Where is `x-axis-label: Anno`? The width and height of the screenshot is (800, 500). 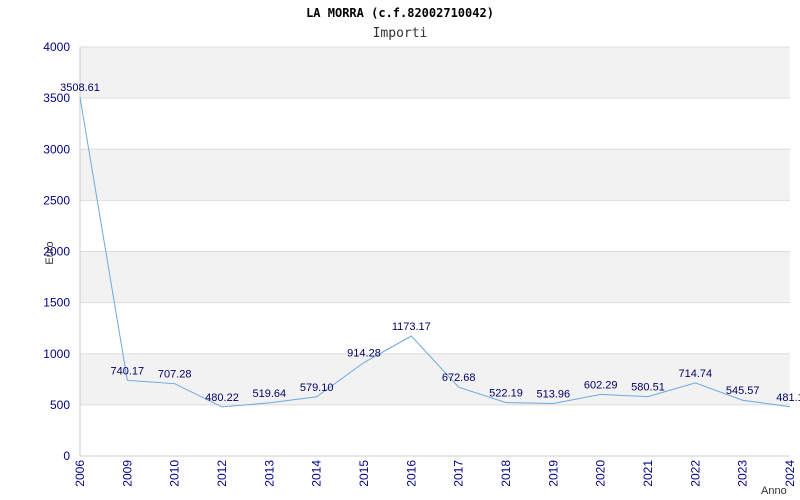
x-axis-label: Anno is located at coordinates (774, 491).